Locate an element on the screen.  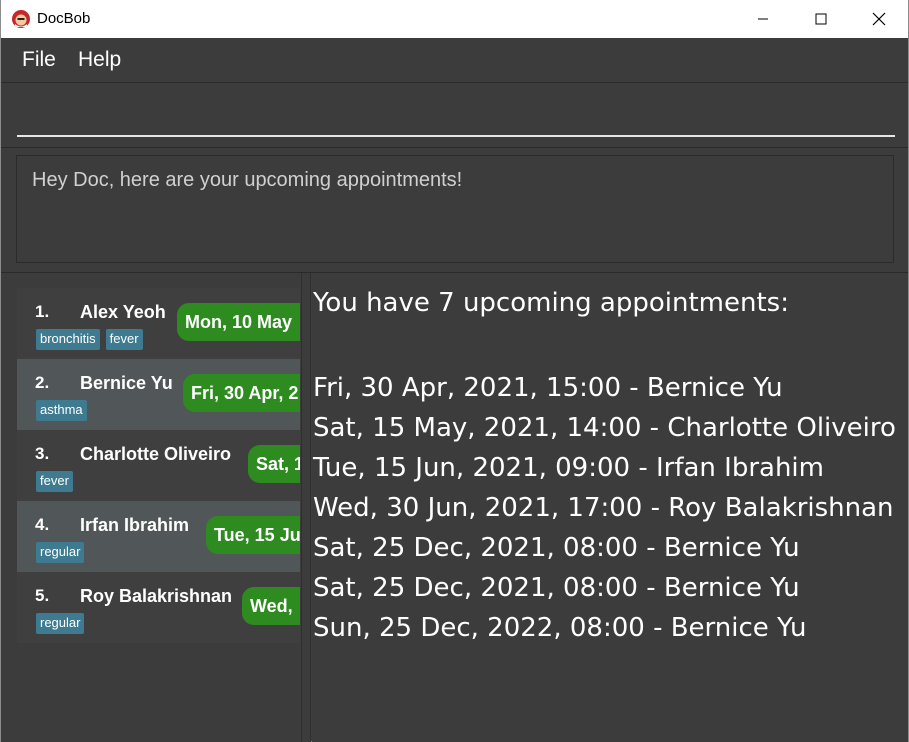
minimize-button is located at coordinates (763, 19).